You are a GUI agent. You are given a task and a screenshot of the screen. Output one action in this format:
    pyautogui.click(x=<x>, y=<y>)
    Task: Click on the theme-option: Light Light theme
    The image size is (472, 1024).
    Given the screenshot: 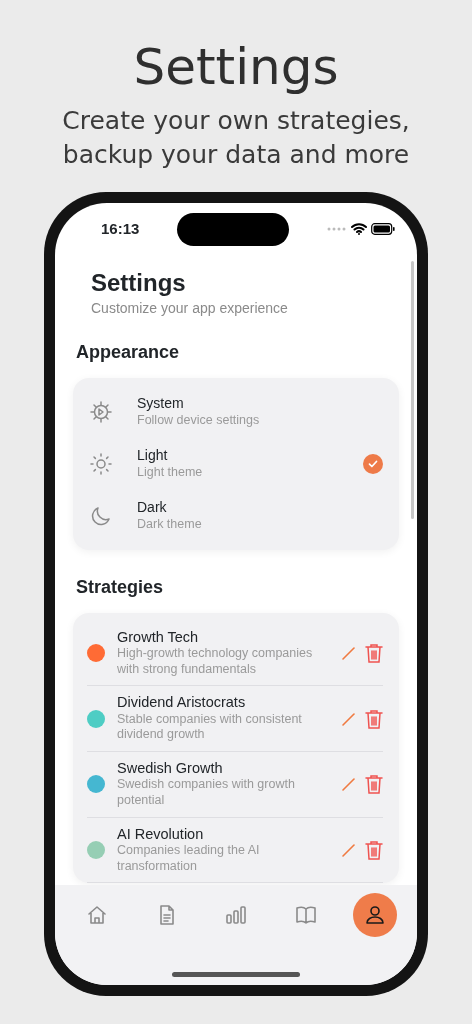 What is the action you would take?
    pyautogui.click(x=236, y=463)
    